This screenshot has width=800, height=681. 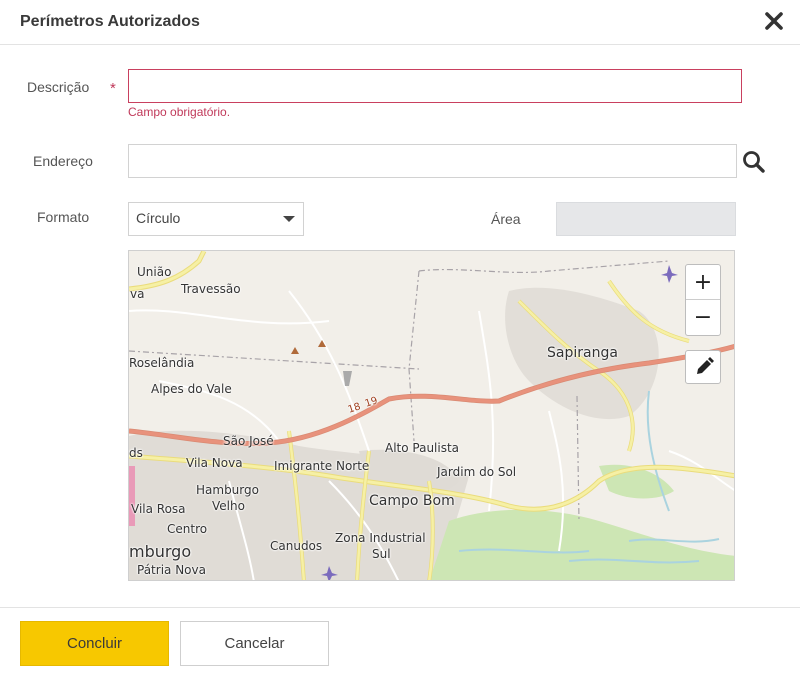 What do you see at coordinates (113, 88) in the screenshot?
I see `required-mark: *` at bounding box center [113, 88].